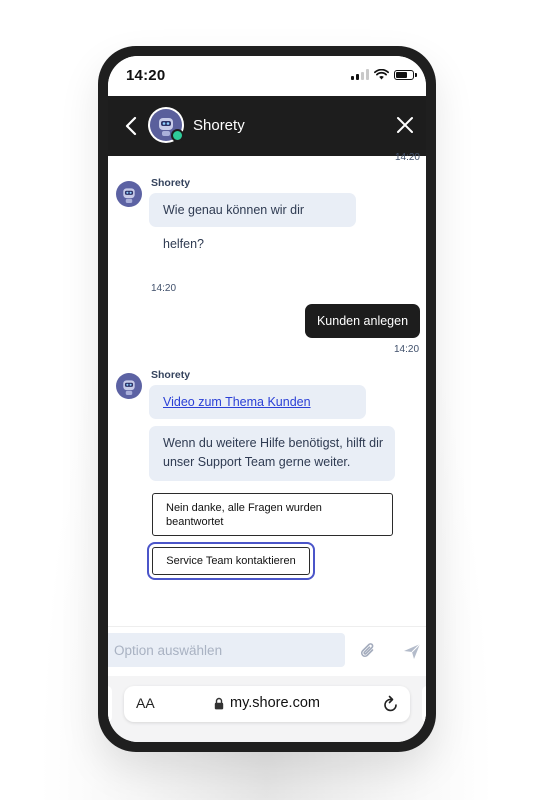  Describe the element at coordinates (110, 704) in the screenshot. I see `previous-tab-preview` at that location.